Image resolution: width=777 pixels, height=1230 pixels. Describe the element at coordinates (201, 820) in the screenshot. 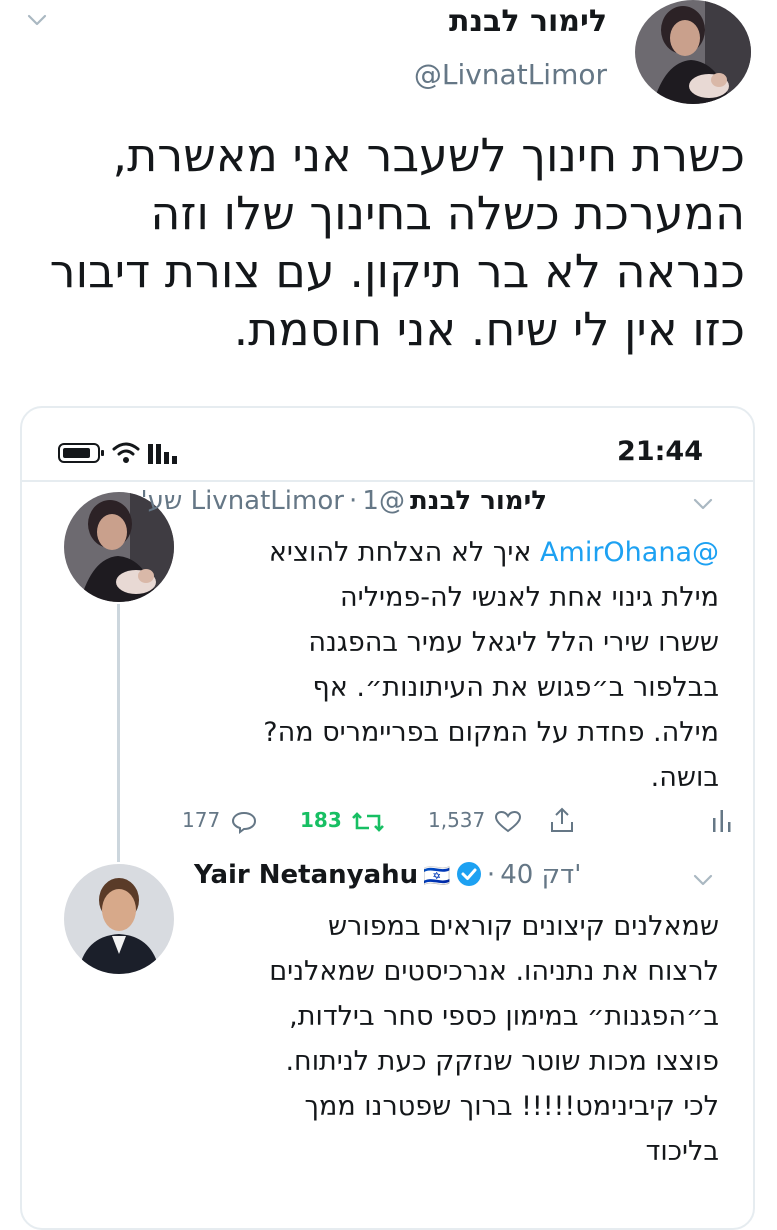

I see `reply-count: 177` at that location.